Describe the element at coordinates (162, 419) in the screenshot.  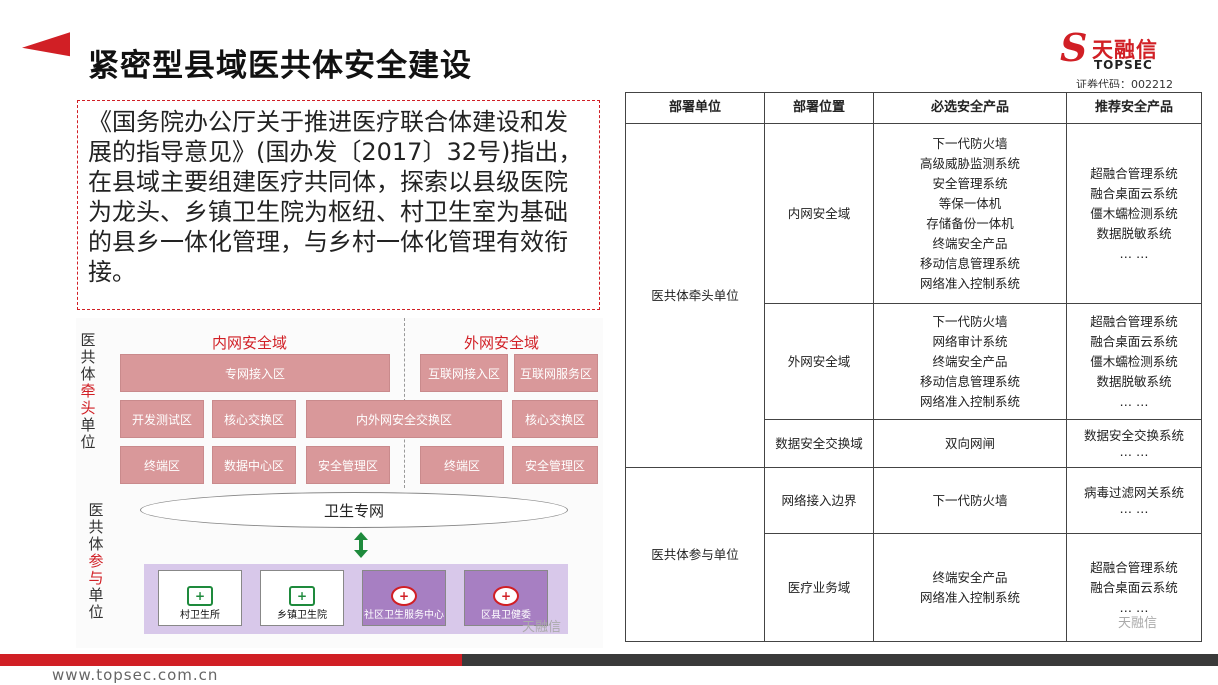
I see `block-dev-test: 开发测试区` at that location.